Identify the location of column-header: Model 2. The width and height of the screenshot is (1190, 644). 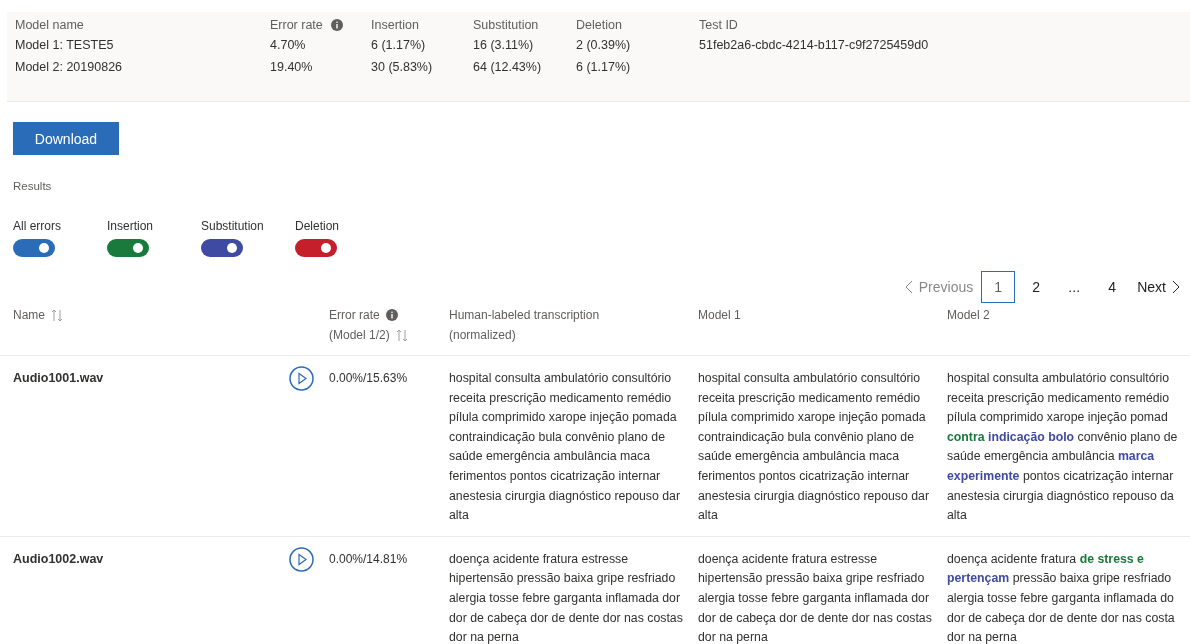
(968, 315).